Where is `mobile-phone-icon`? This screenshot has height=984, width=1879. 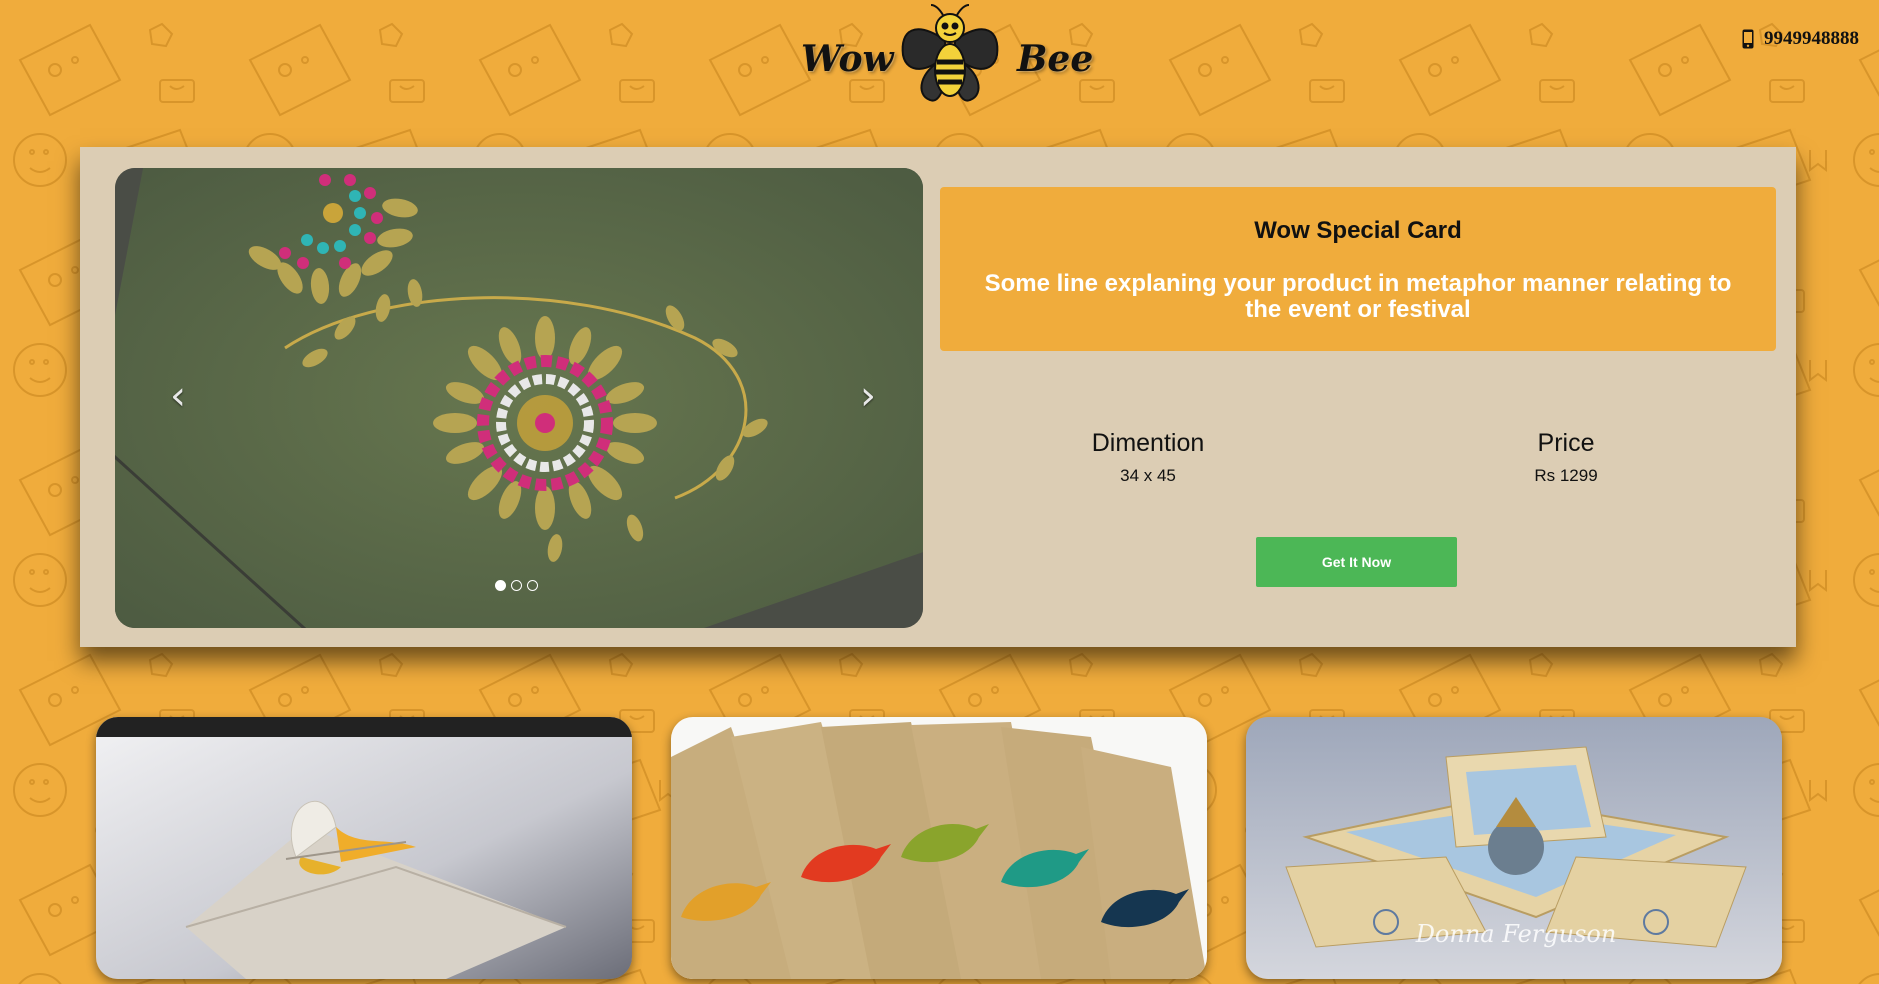 mobile-phone-icon is located at coordinates (1748, 39).